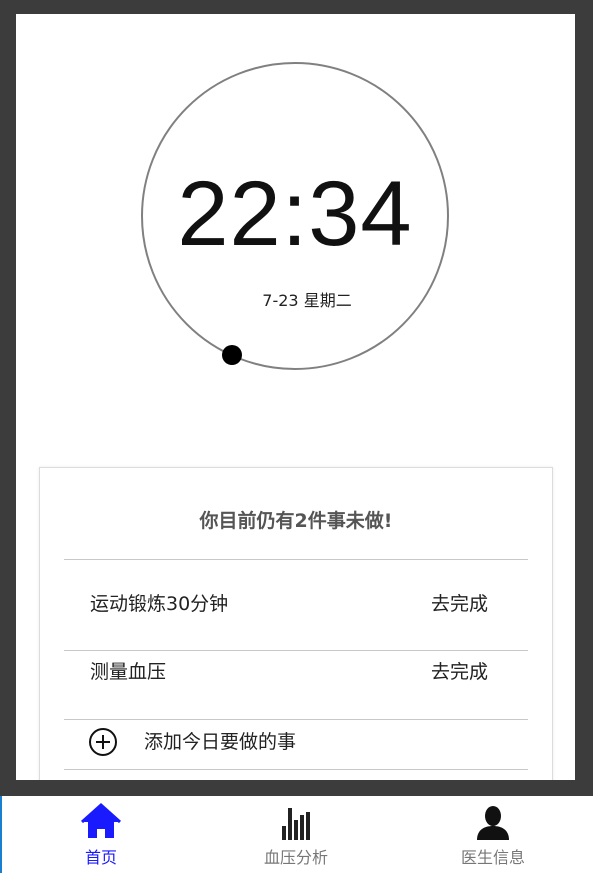  I want to click on nav-label-doctor-info: 医生信息, so click(492, 857).